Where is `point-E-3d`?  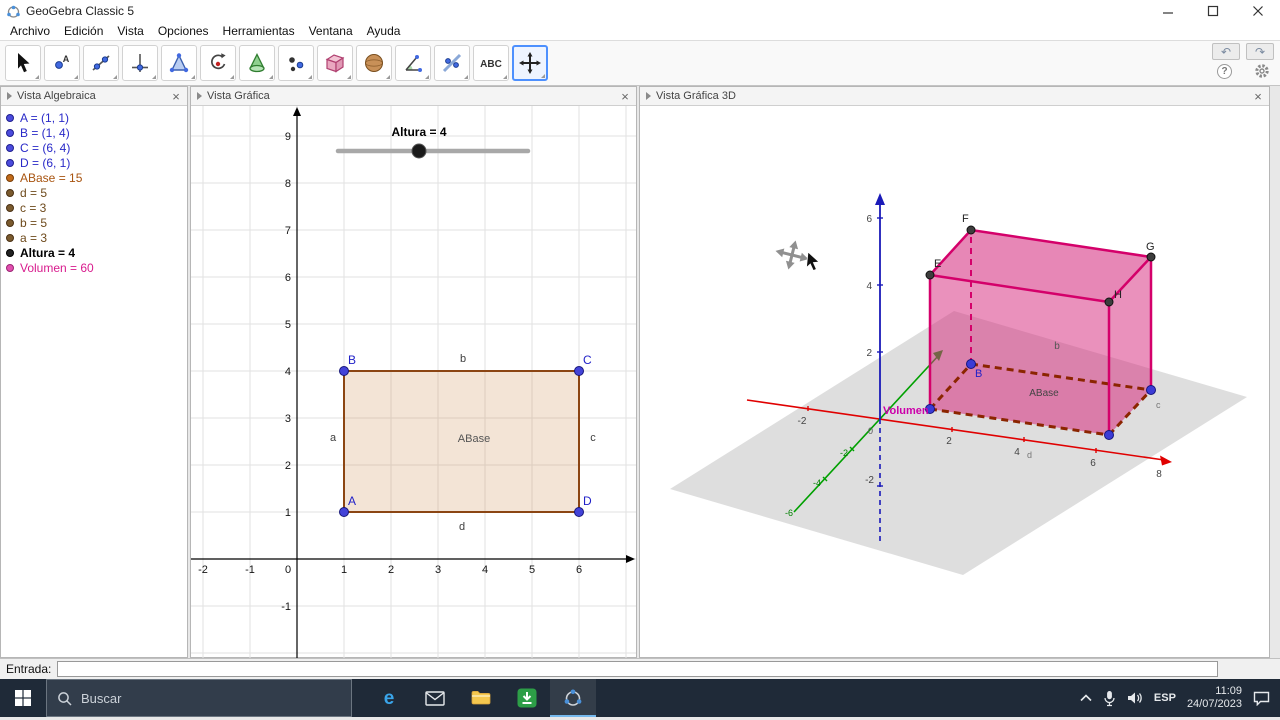 point-E-3d is located at coordinates (930, 275).